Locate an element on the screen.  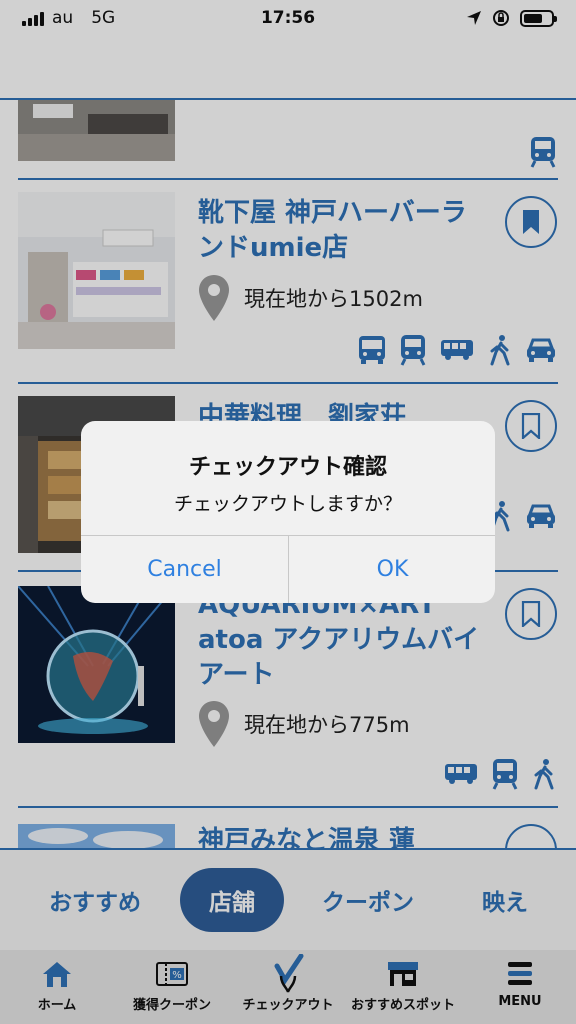
ok-button: OK is located at coordinates (392, 569).